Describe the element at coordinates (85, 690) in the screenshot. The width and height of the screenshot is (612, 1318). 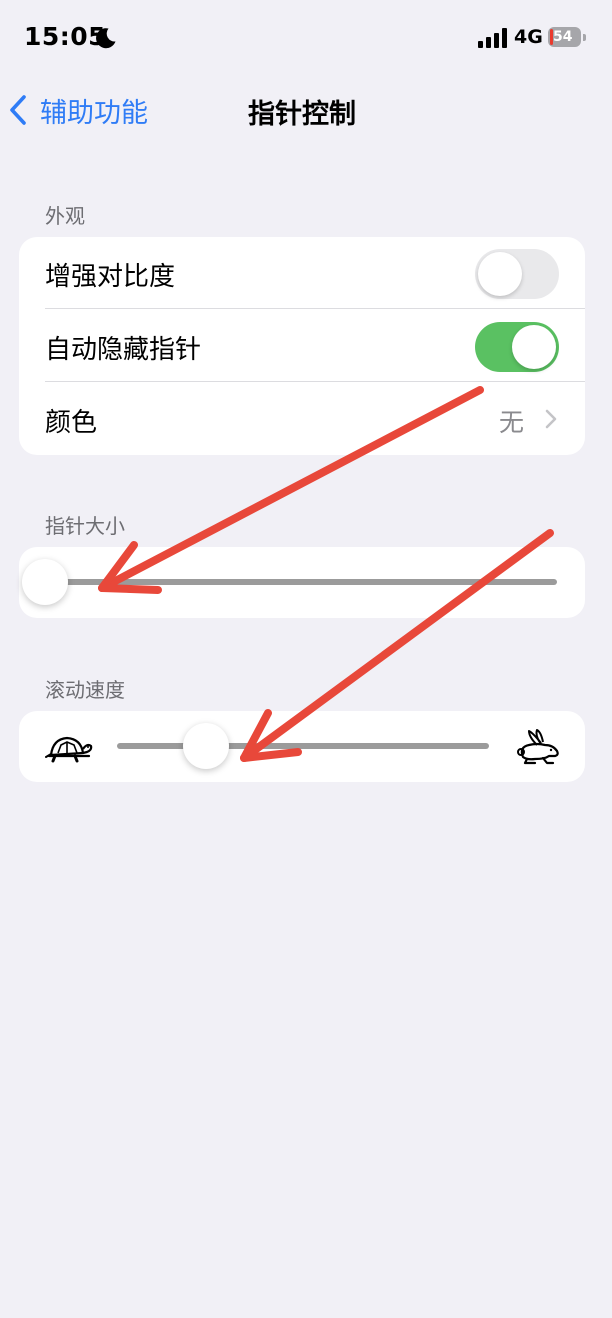
I see `scroll-speed-header: 滚动速度` at that location.